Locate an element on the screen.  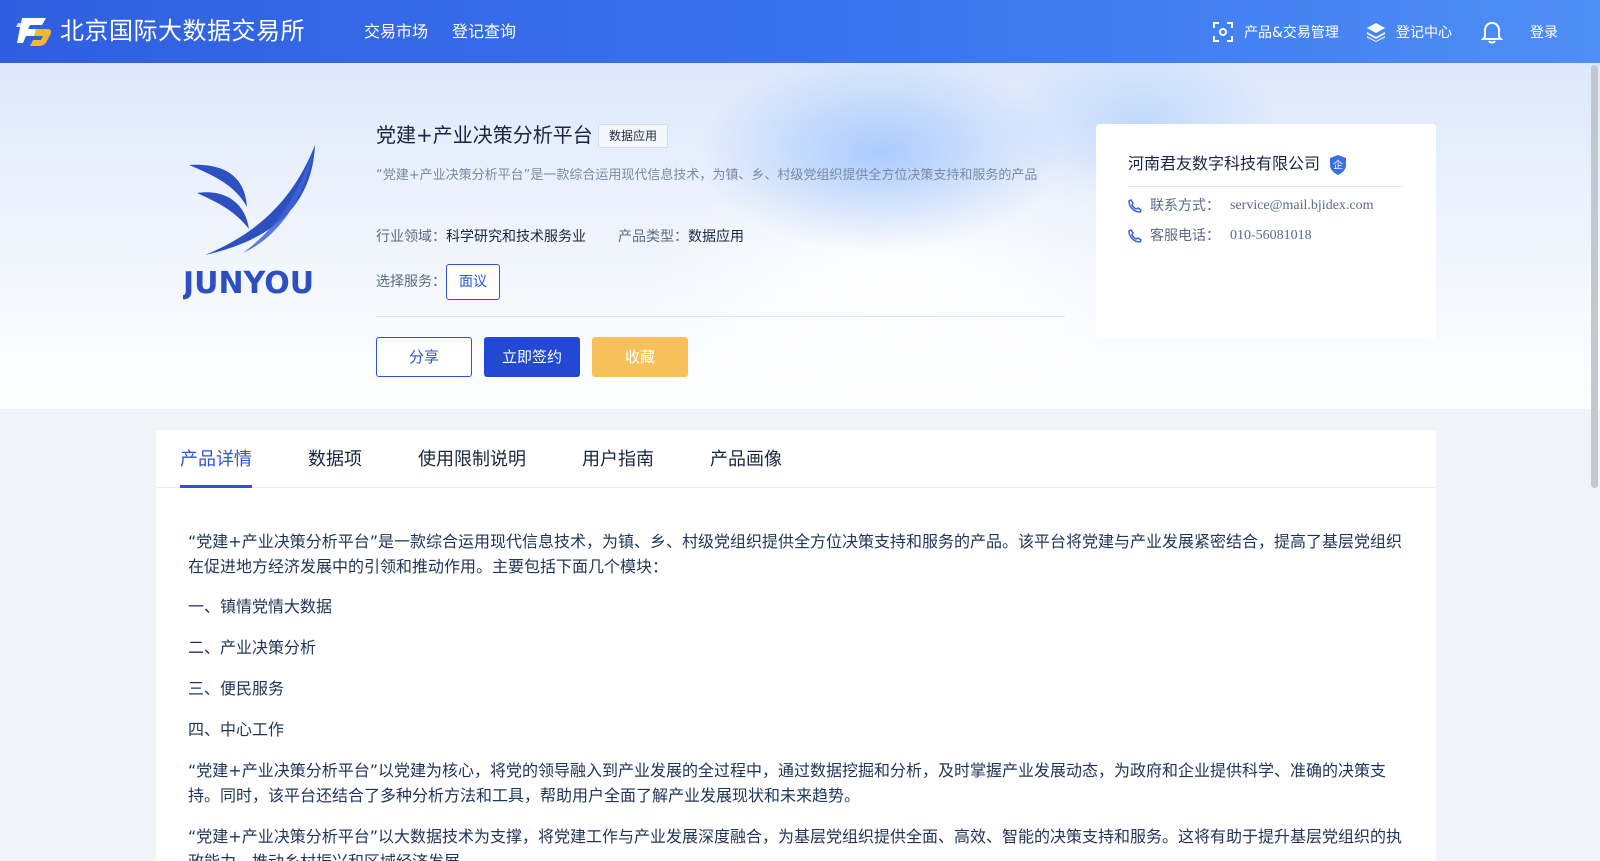
detail-module-item: 一、镇情党情大数据 is located at coordinates (260, 606).